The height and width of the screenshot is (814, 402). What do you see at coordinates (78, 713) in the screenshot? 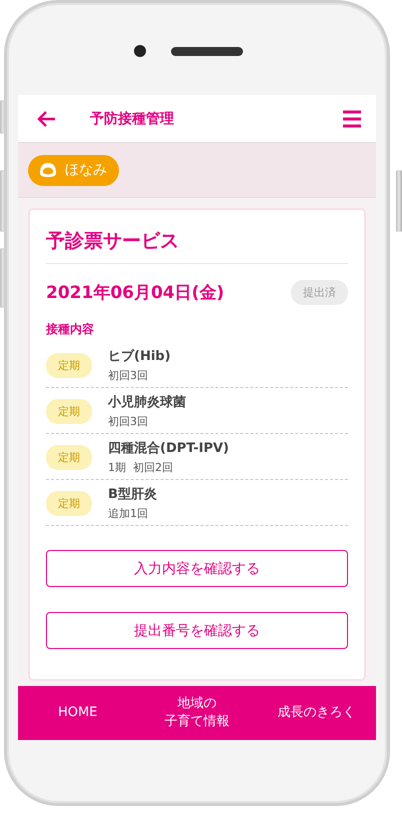
I see `nav-tab: HOME` at bounding box center [78, 713].